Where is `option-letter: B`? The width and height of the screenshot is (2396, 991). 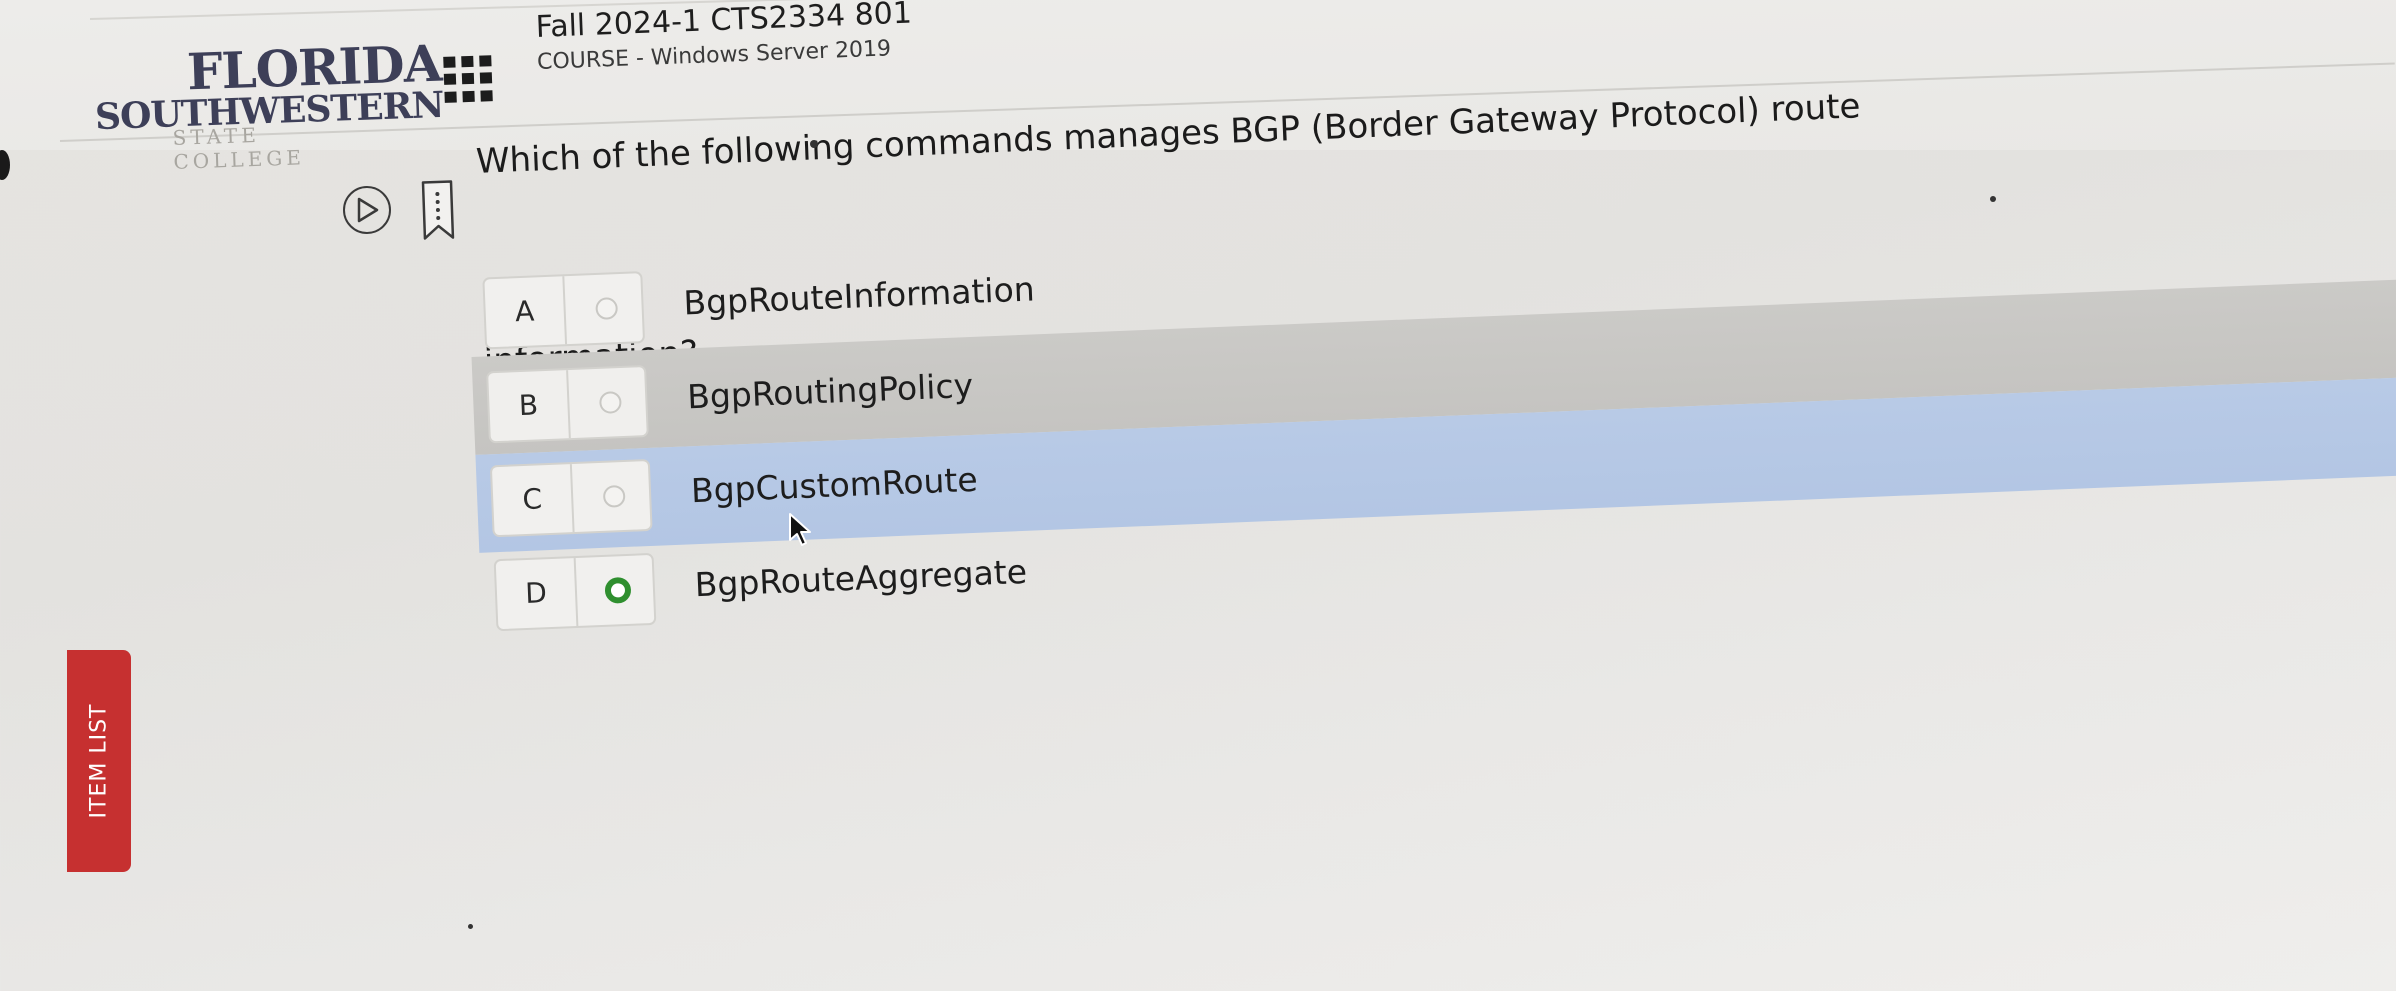
option-letter: B is located at coordinates (529, 406).